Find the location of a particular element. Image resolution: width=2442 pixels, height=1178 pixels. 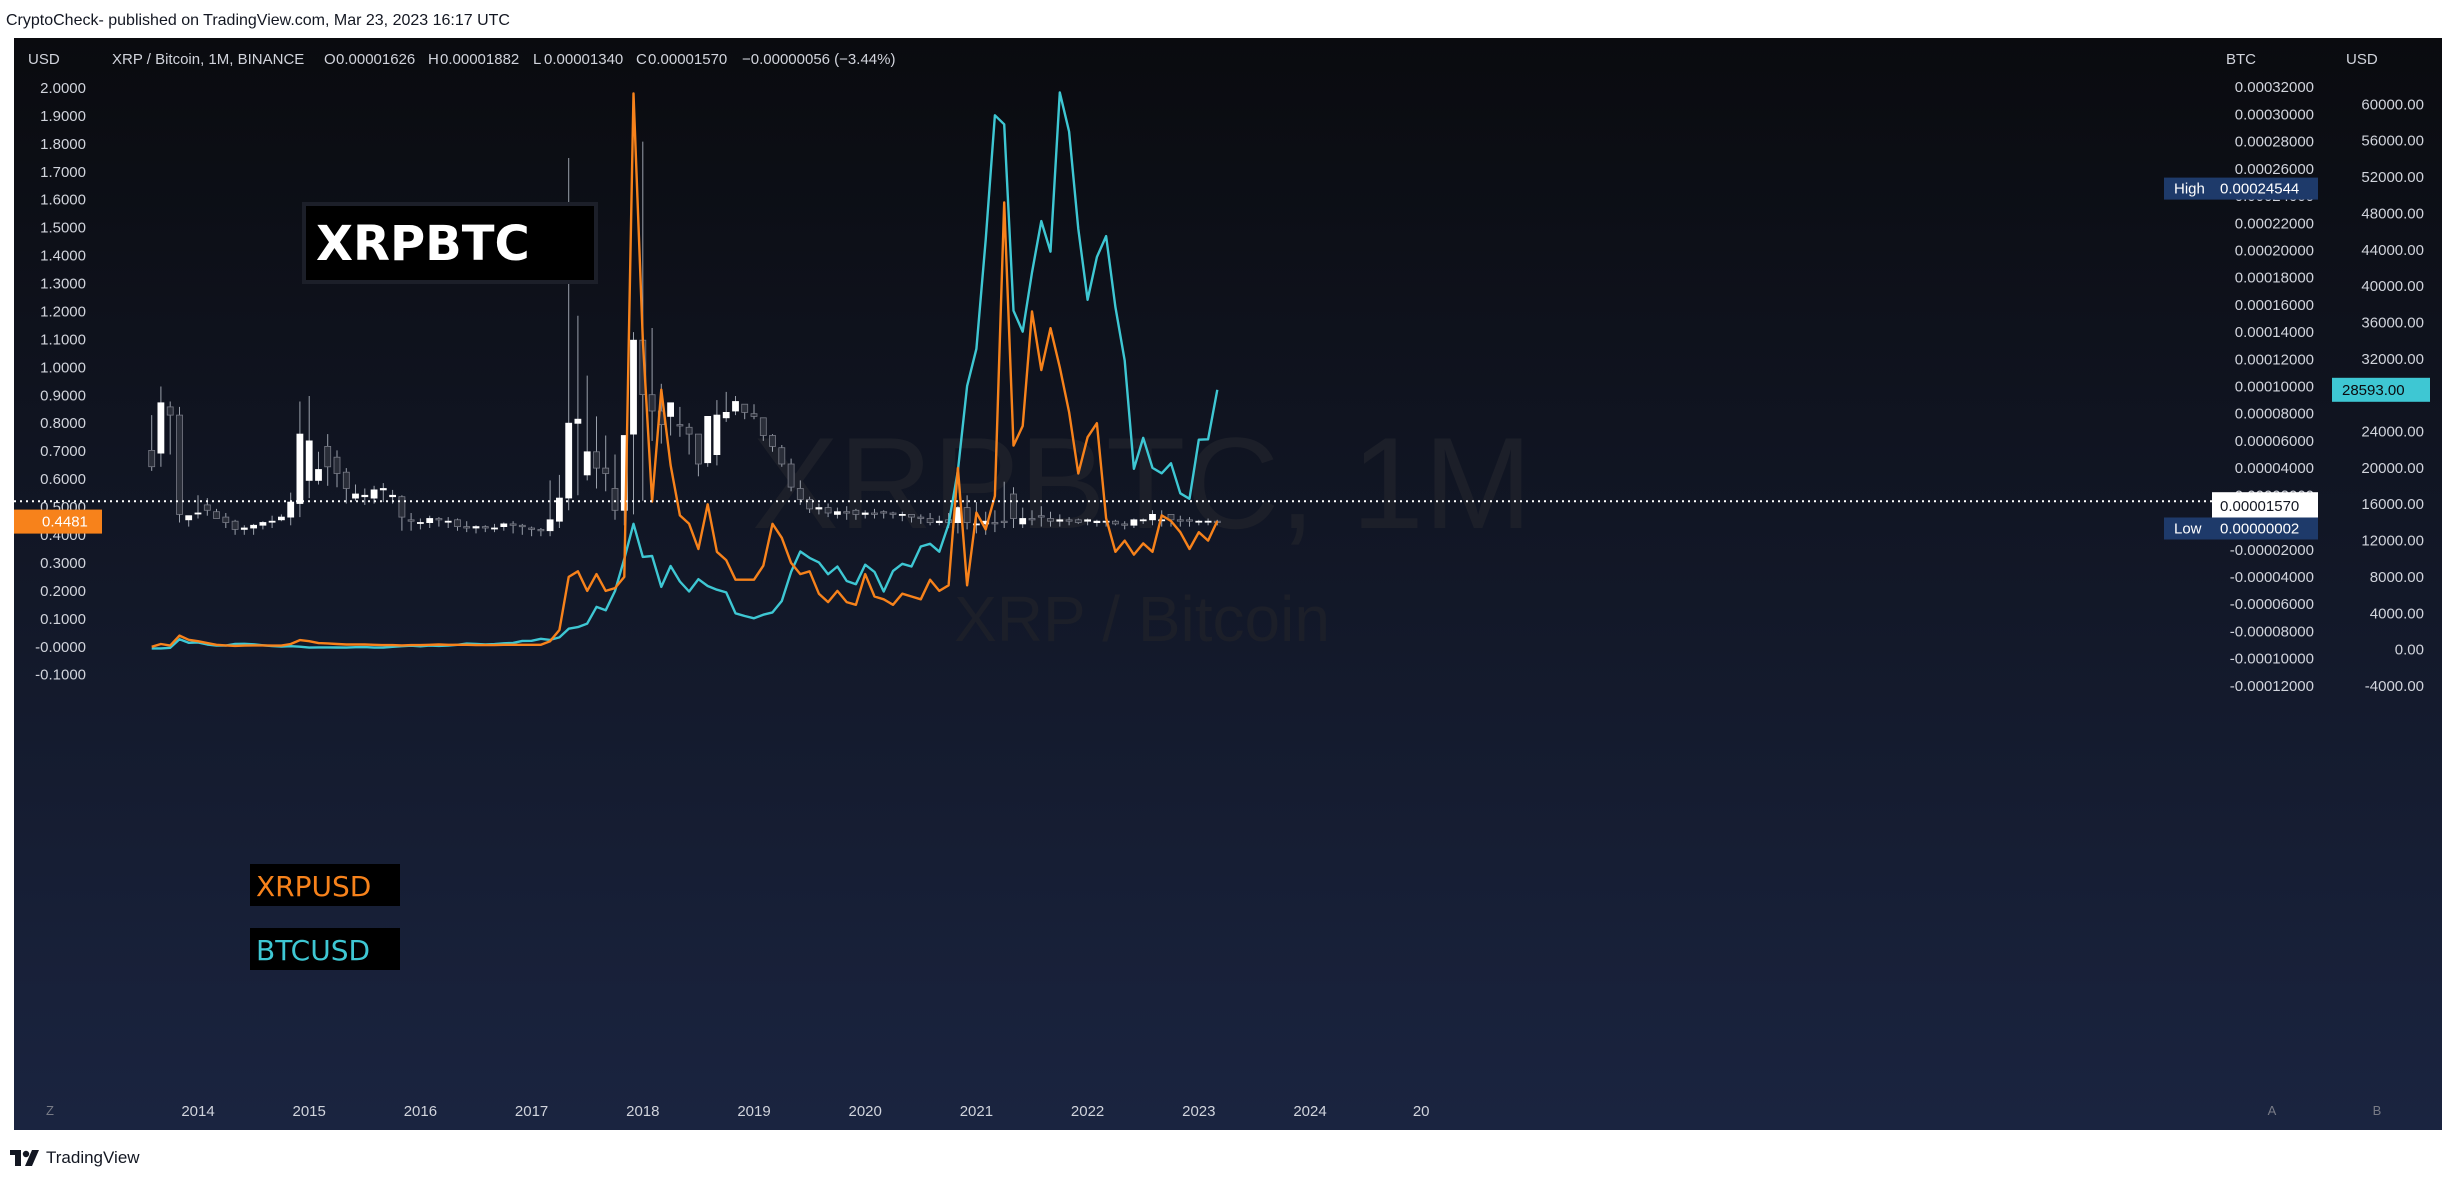

annotation-btcusd: BTCUSD is located at coordinates (325, 949).